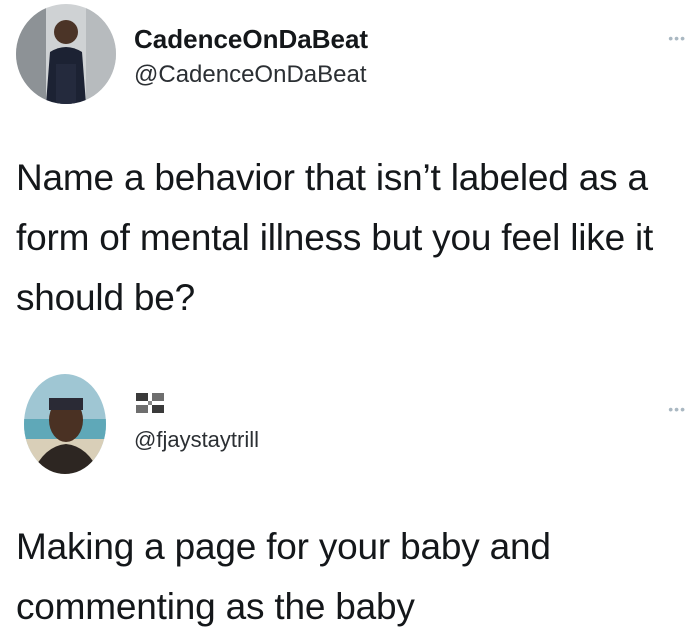  Describe the element at coordinates (250, 75) in the screenshot. I see `user-handle: @CadenceOnDaBeat` at that location.